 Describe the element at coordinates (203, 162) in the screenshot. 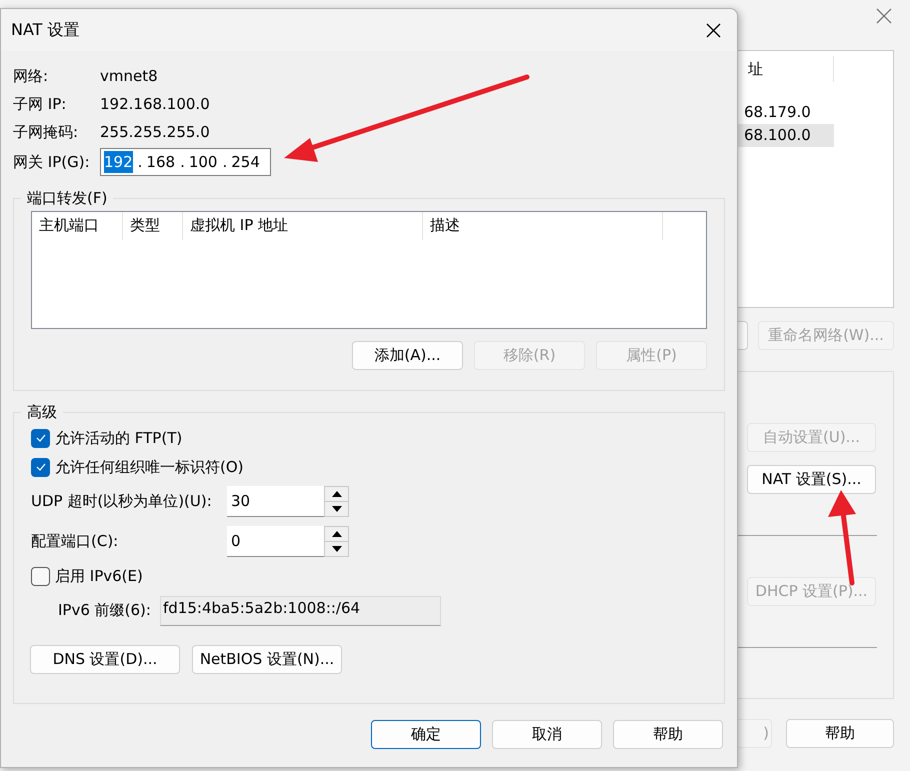

I see `ip-octet: 100` at that location.